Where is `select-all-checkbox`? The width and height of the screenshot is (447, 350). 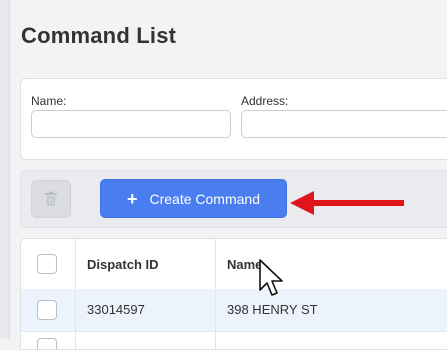 select-all-checkbox is located at coordinates (47, 264).